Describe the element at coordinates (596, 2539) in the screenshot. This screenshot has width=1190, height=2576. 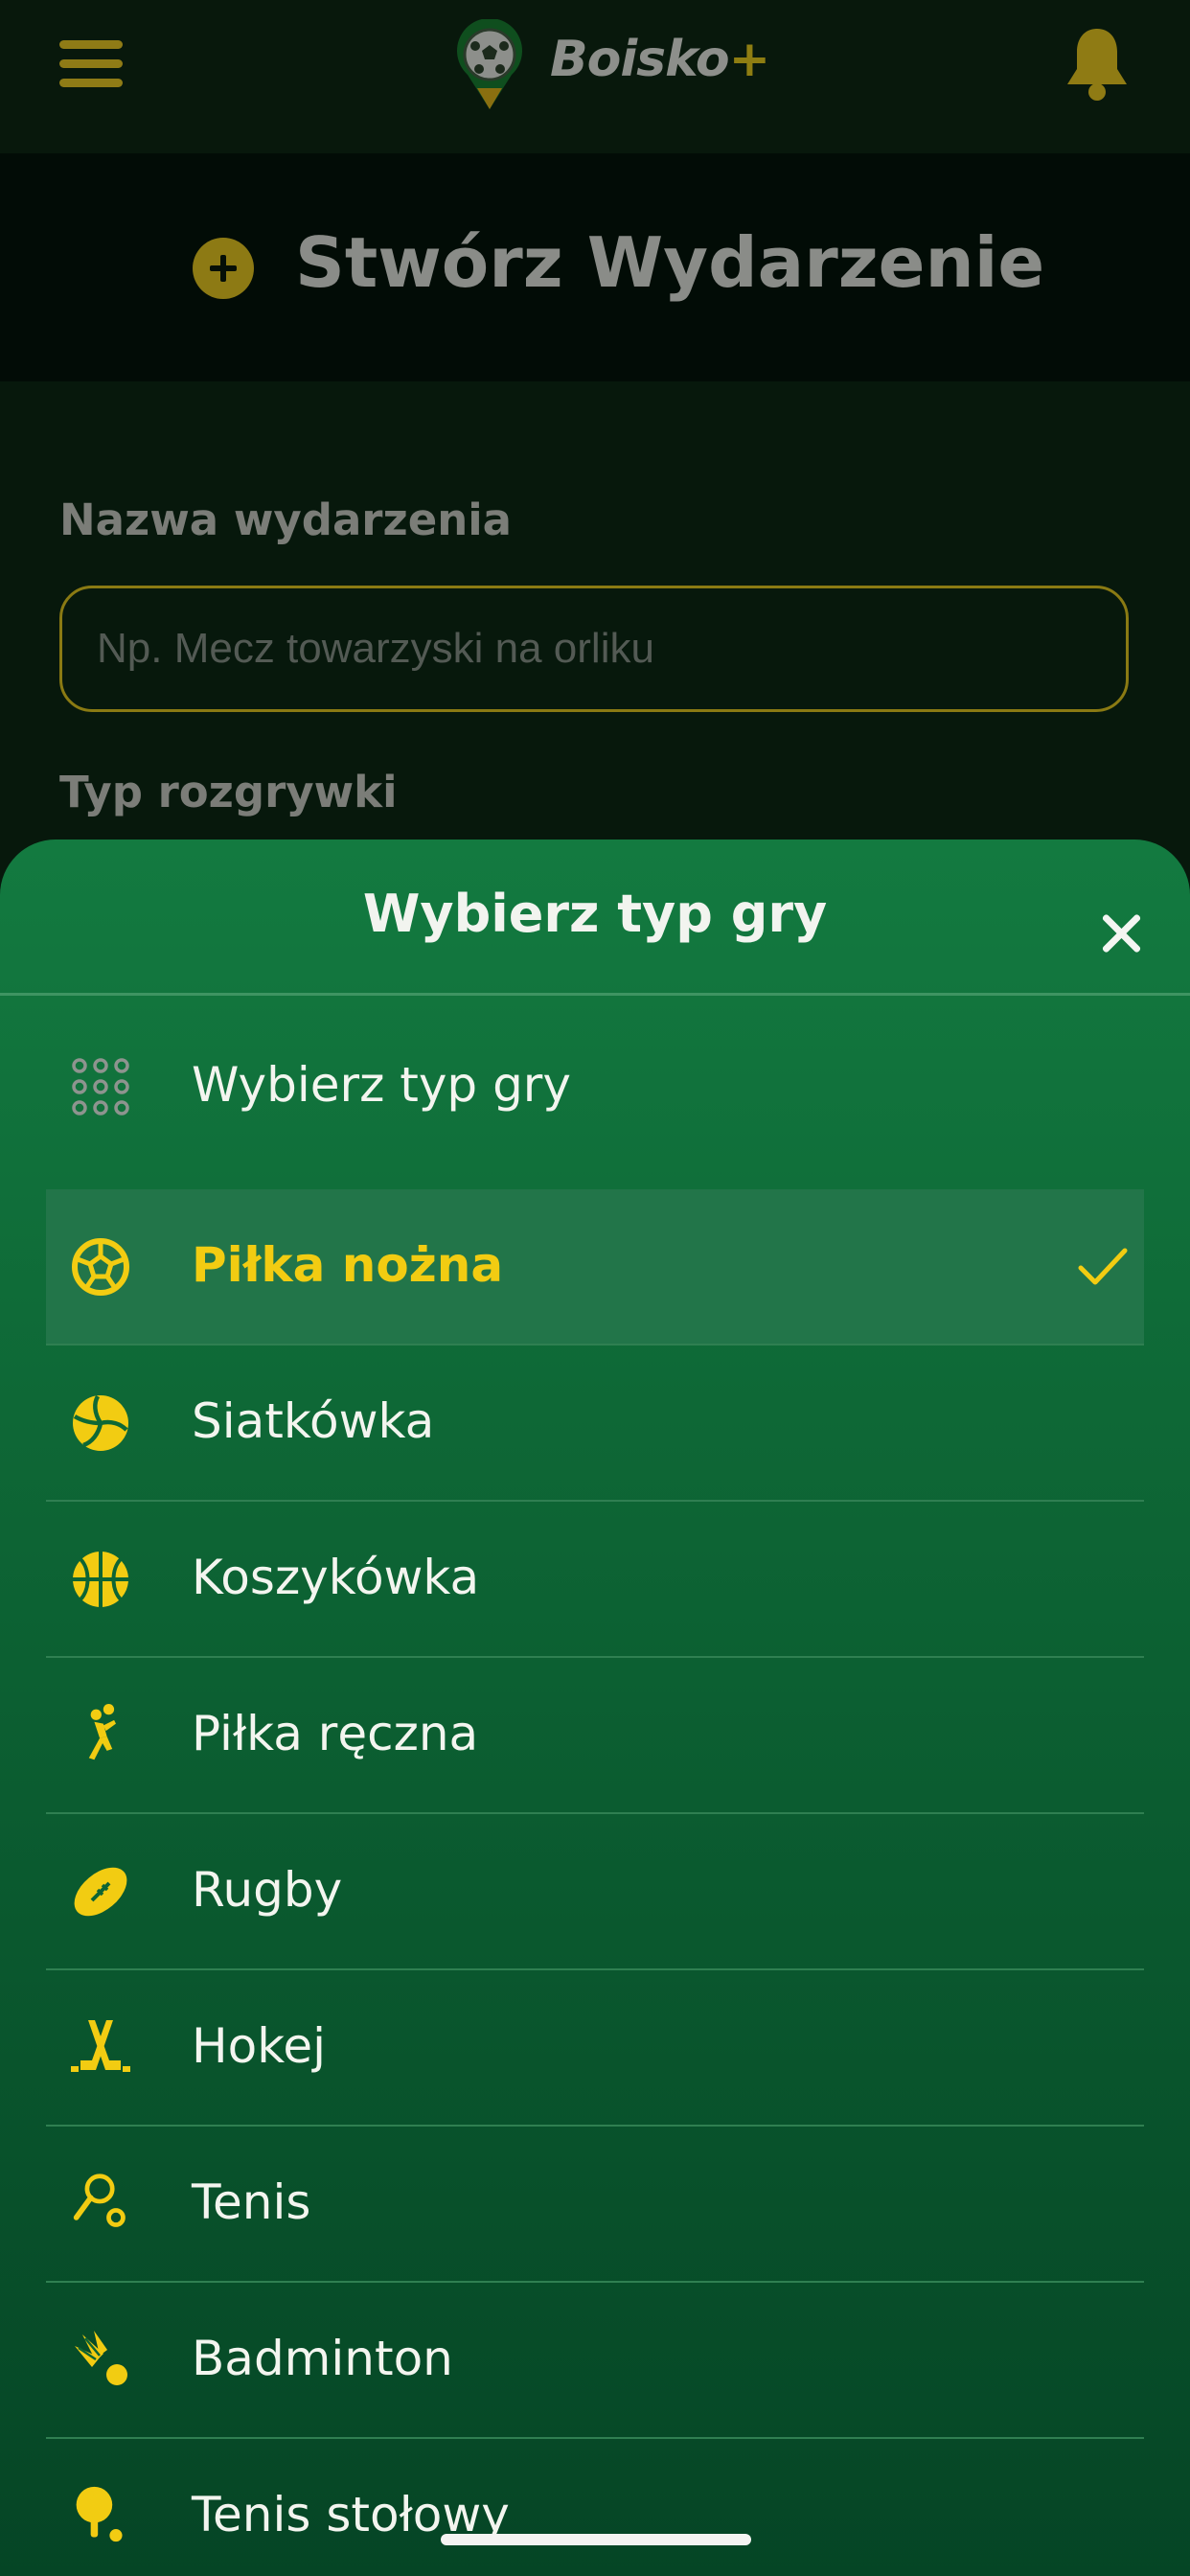
I see `home-indicator` at that location.